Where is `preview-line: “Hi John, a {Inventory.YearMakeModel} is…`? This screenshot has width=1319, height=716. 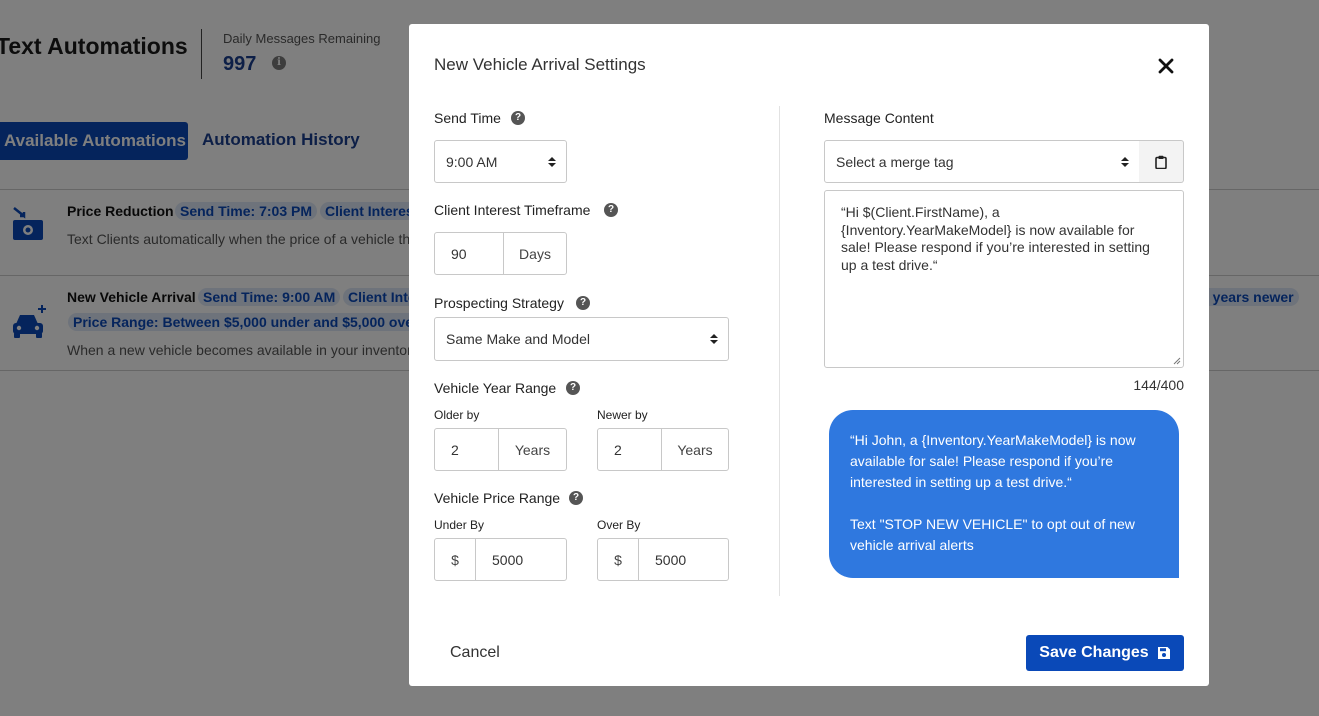 preview-line: “Hi John, a {Inventory.YearMakeModel} is… is located at coordinates (993, 440).